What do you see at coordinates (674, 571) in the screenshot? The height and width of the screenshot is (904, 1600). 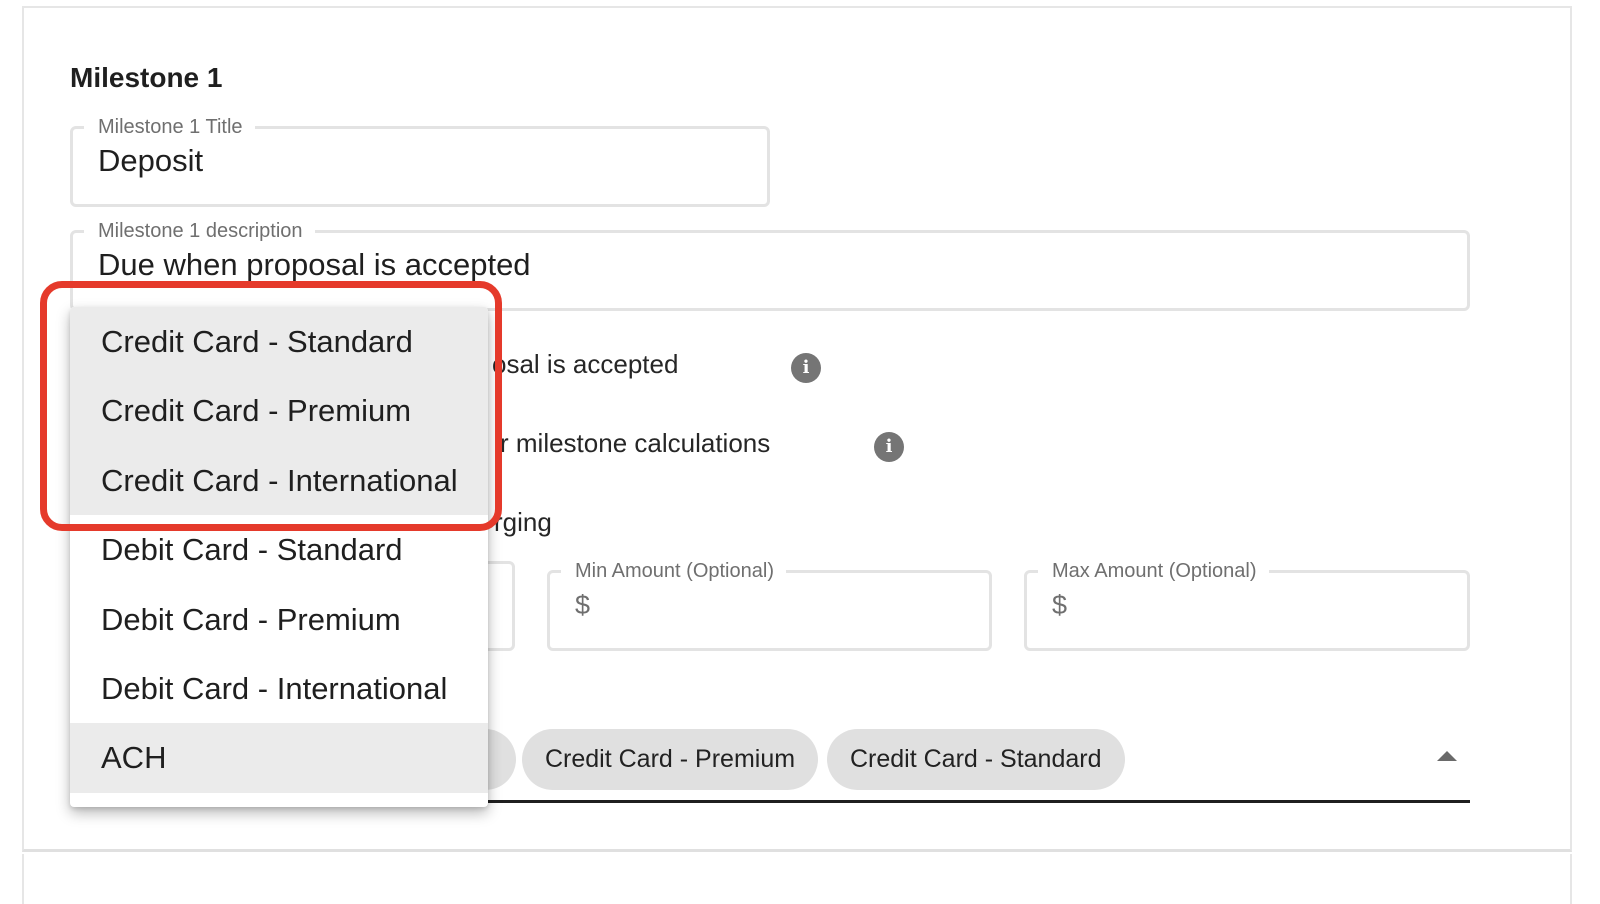 I see `min-amount-label: Min Amount (Optional)` at bounding box center [674, 571].